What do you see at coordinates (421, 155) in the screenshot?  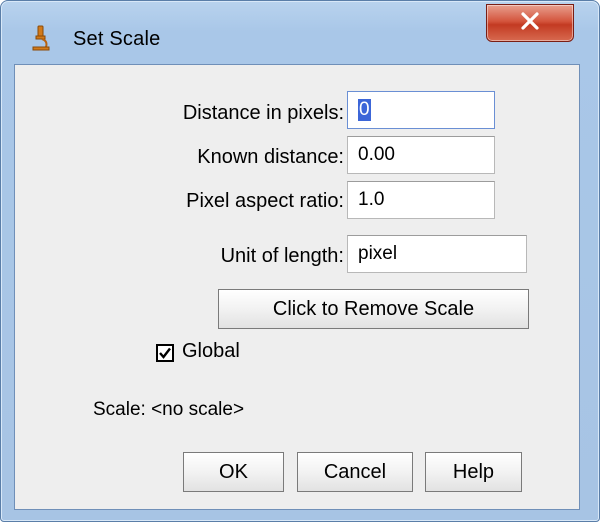 I see `known-distance-field` at bounding box center [421, 155].